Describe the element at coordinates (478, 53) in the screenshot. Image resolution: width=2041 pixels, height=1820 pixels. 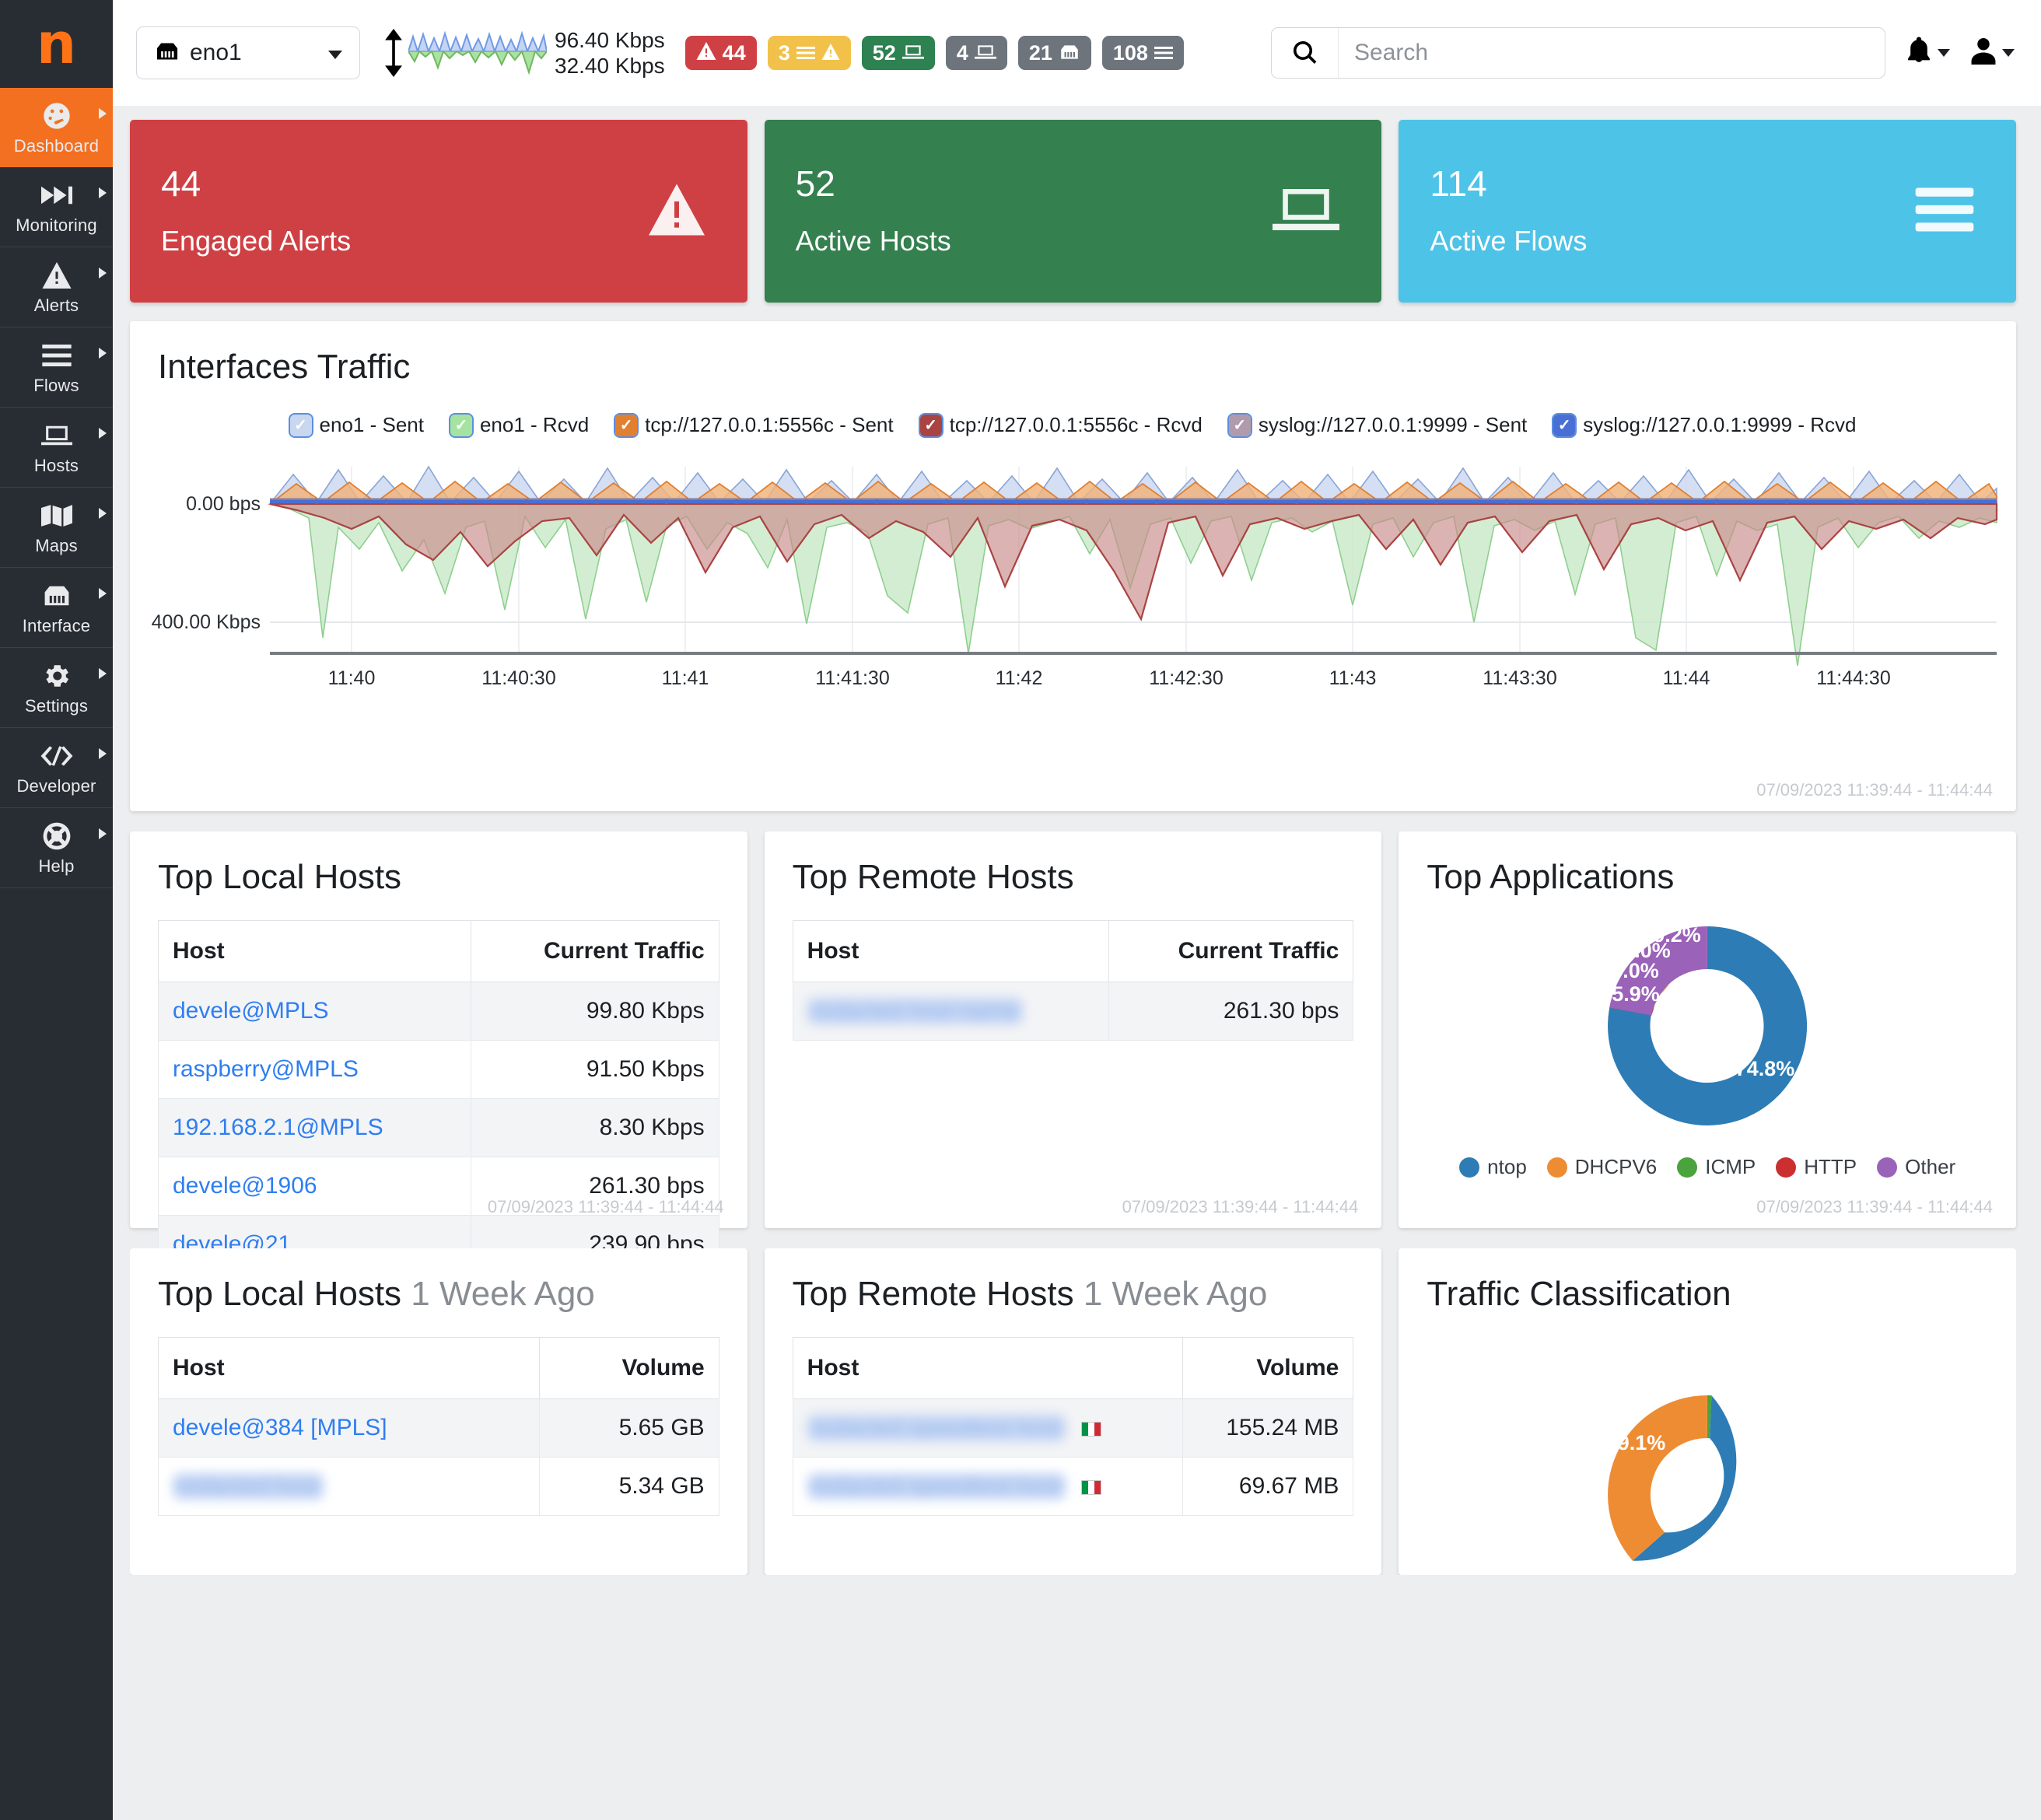
I see `traffic-sparkline` at that location.